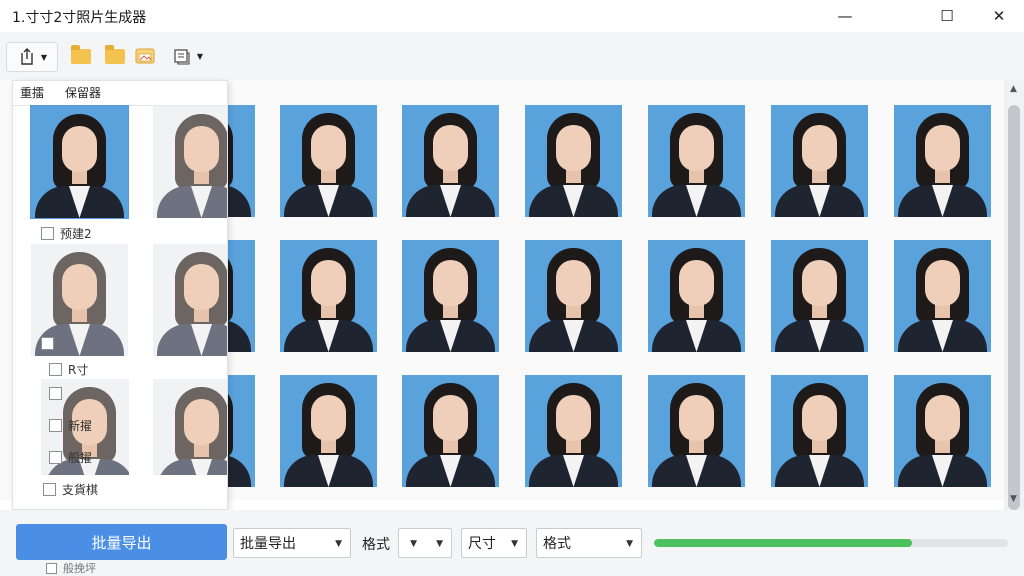 This screenshot has height=576, width=1024. I want to click on open-folder-button, so click(81, 56).